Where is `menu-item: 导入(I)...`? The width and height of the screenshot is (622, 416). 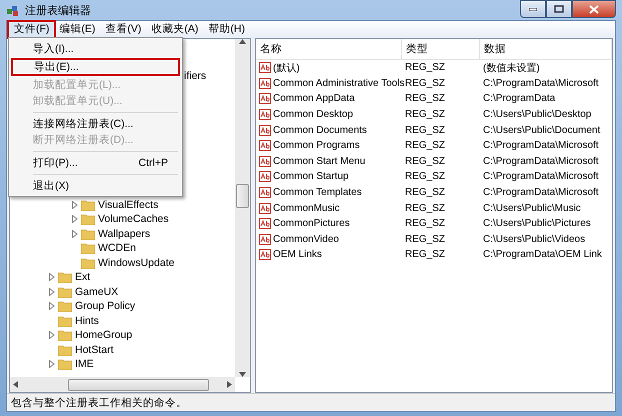
menu-item: 导入(I)... is located at coordinates (95, 48).